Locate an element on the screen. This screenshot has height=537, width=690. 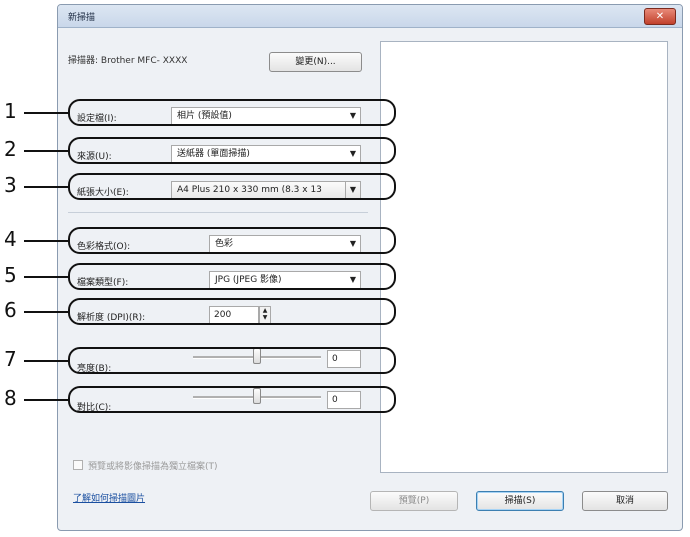
scan-button: 掃描(S) is located at coordinates (520, 501).